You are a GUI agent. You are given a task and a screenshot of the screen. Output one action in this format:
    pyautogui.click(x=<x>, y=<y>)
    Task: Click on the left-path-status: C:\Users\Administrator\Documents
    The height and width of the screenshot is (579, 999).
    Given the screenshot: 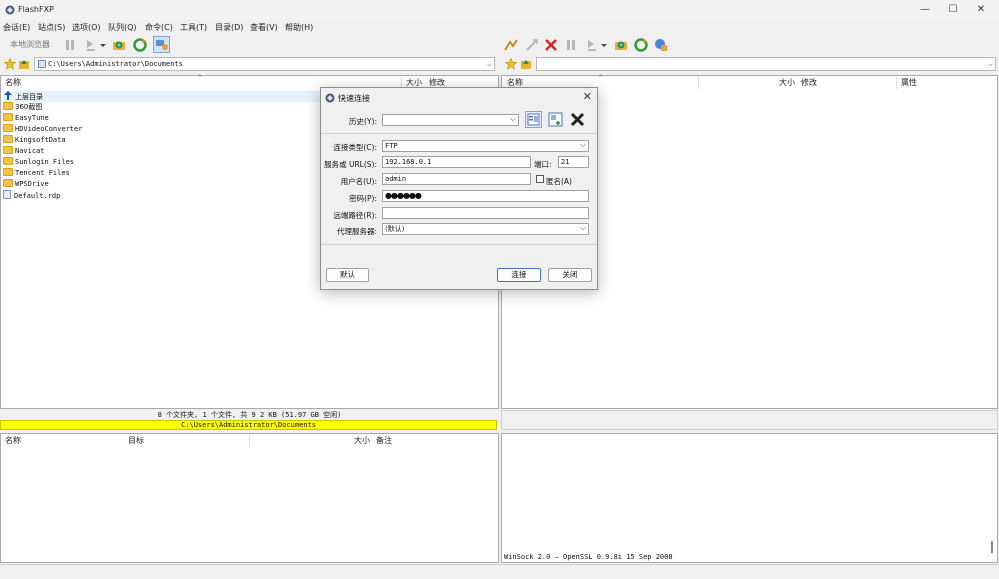 What is the action you would take?
    pyautogui.click(x=248, y=425)
    